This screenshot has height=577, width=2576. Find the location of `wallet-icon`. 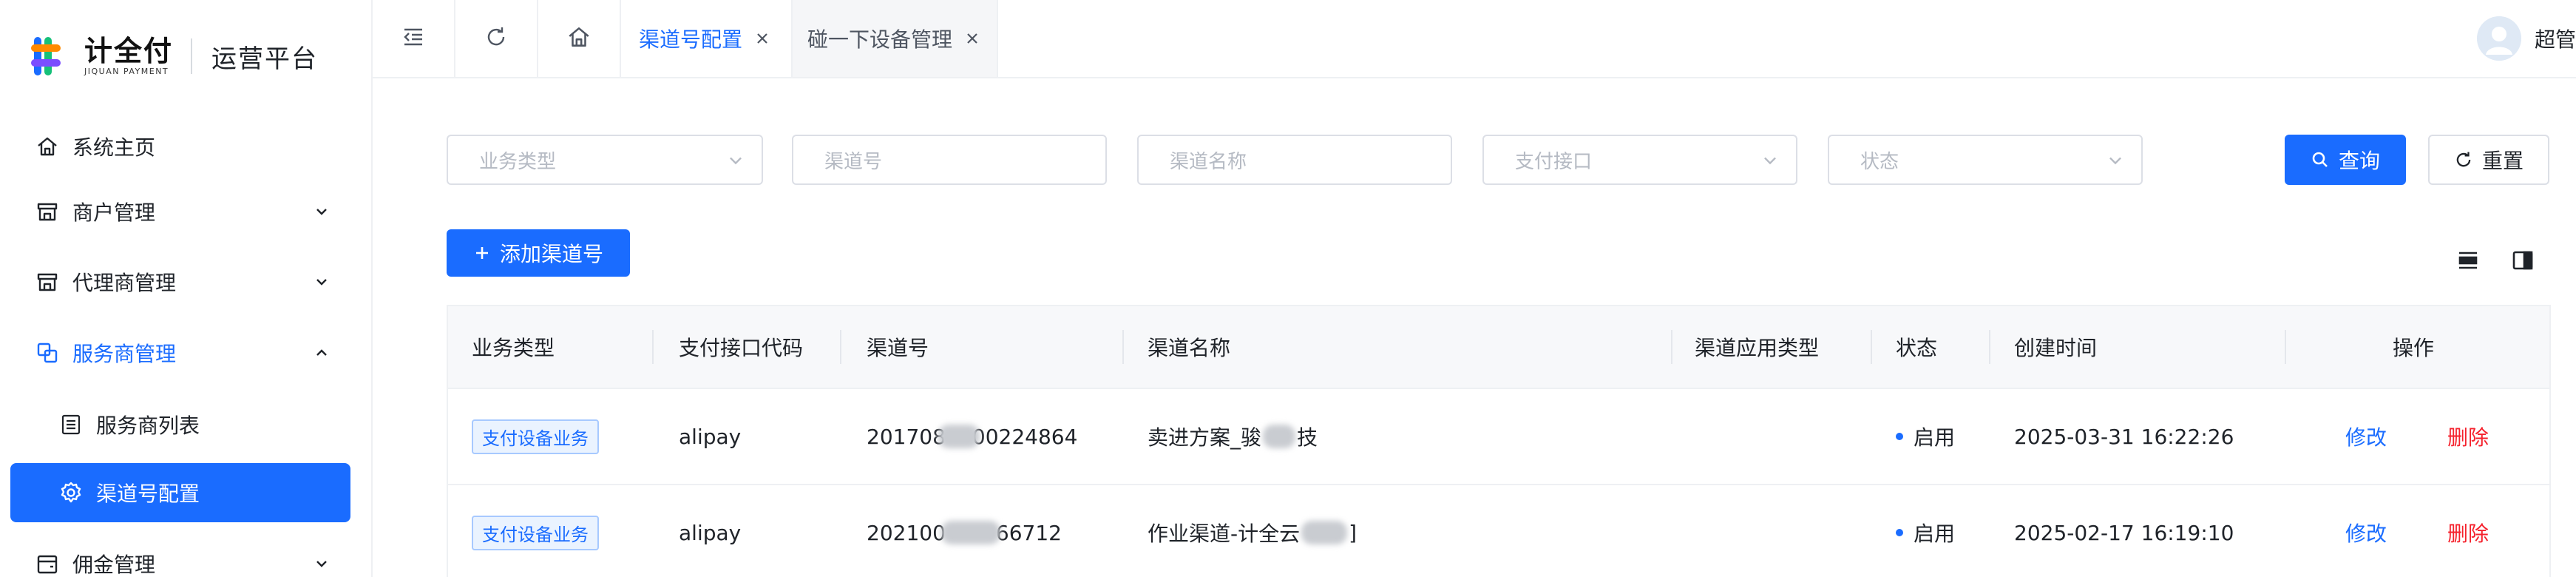

wallet-icon is located at coordinates (47, 563).